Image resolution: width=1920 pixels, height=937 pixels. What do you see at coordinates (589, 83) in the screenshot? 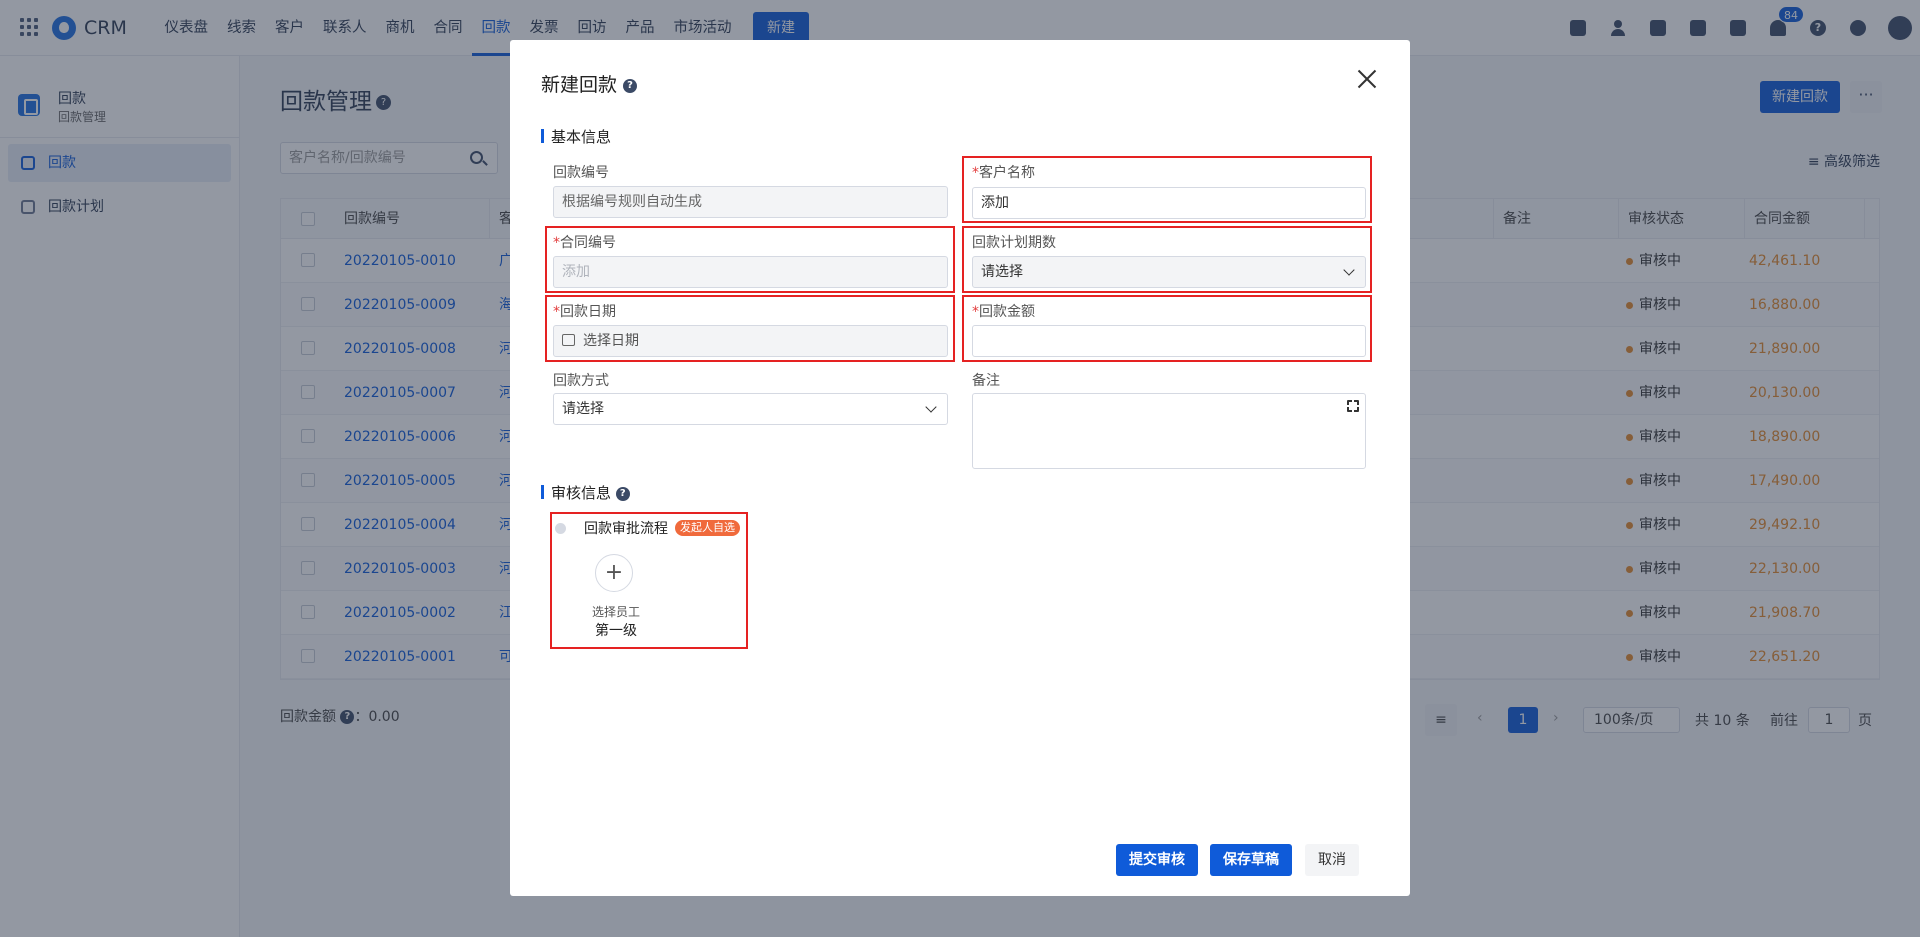
I see `dialog-title: 新建回款 ?` at bounding box center [589, 83].